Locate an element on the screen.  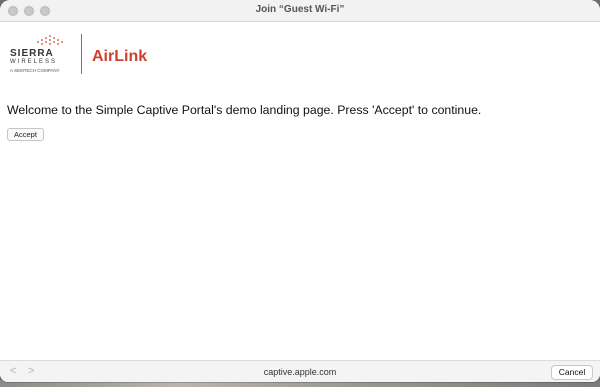
url-label: captive.apple.com is located at coordinates (300, 372).